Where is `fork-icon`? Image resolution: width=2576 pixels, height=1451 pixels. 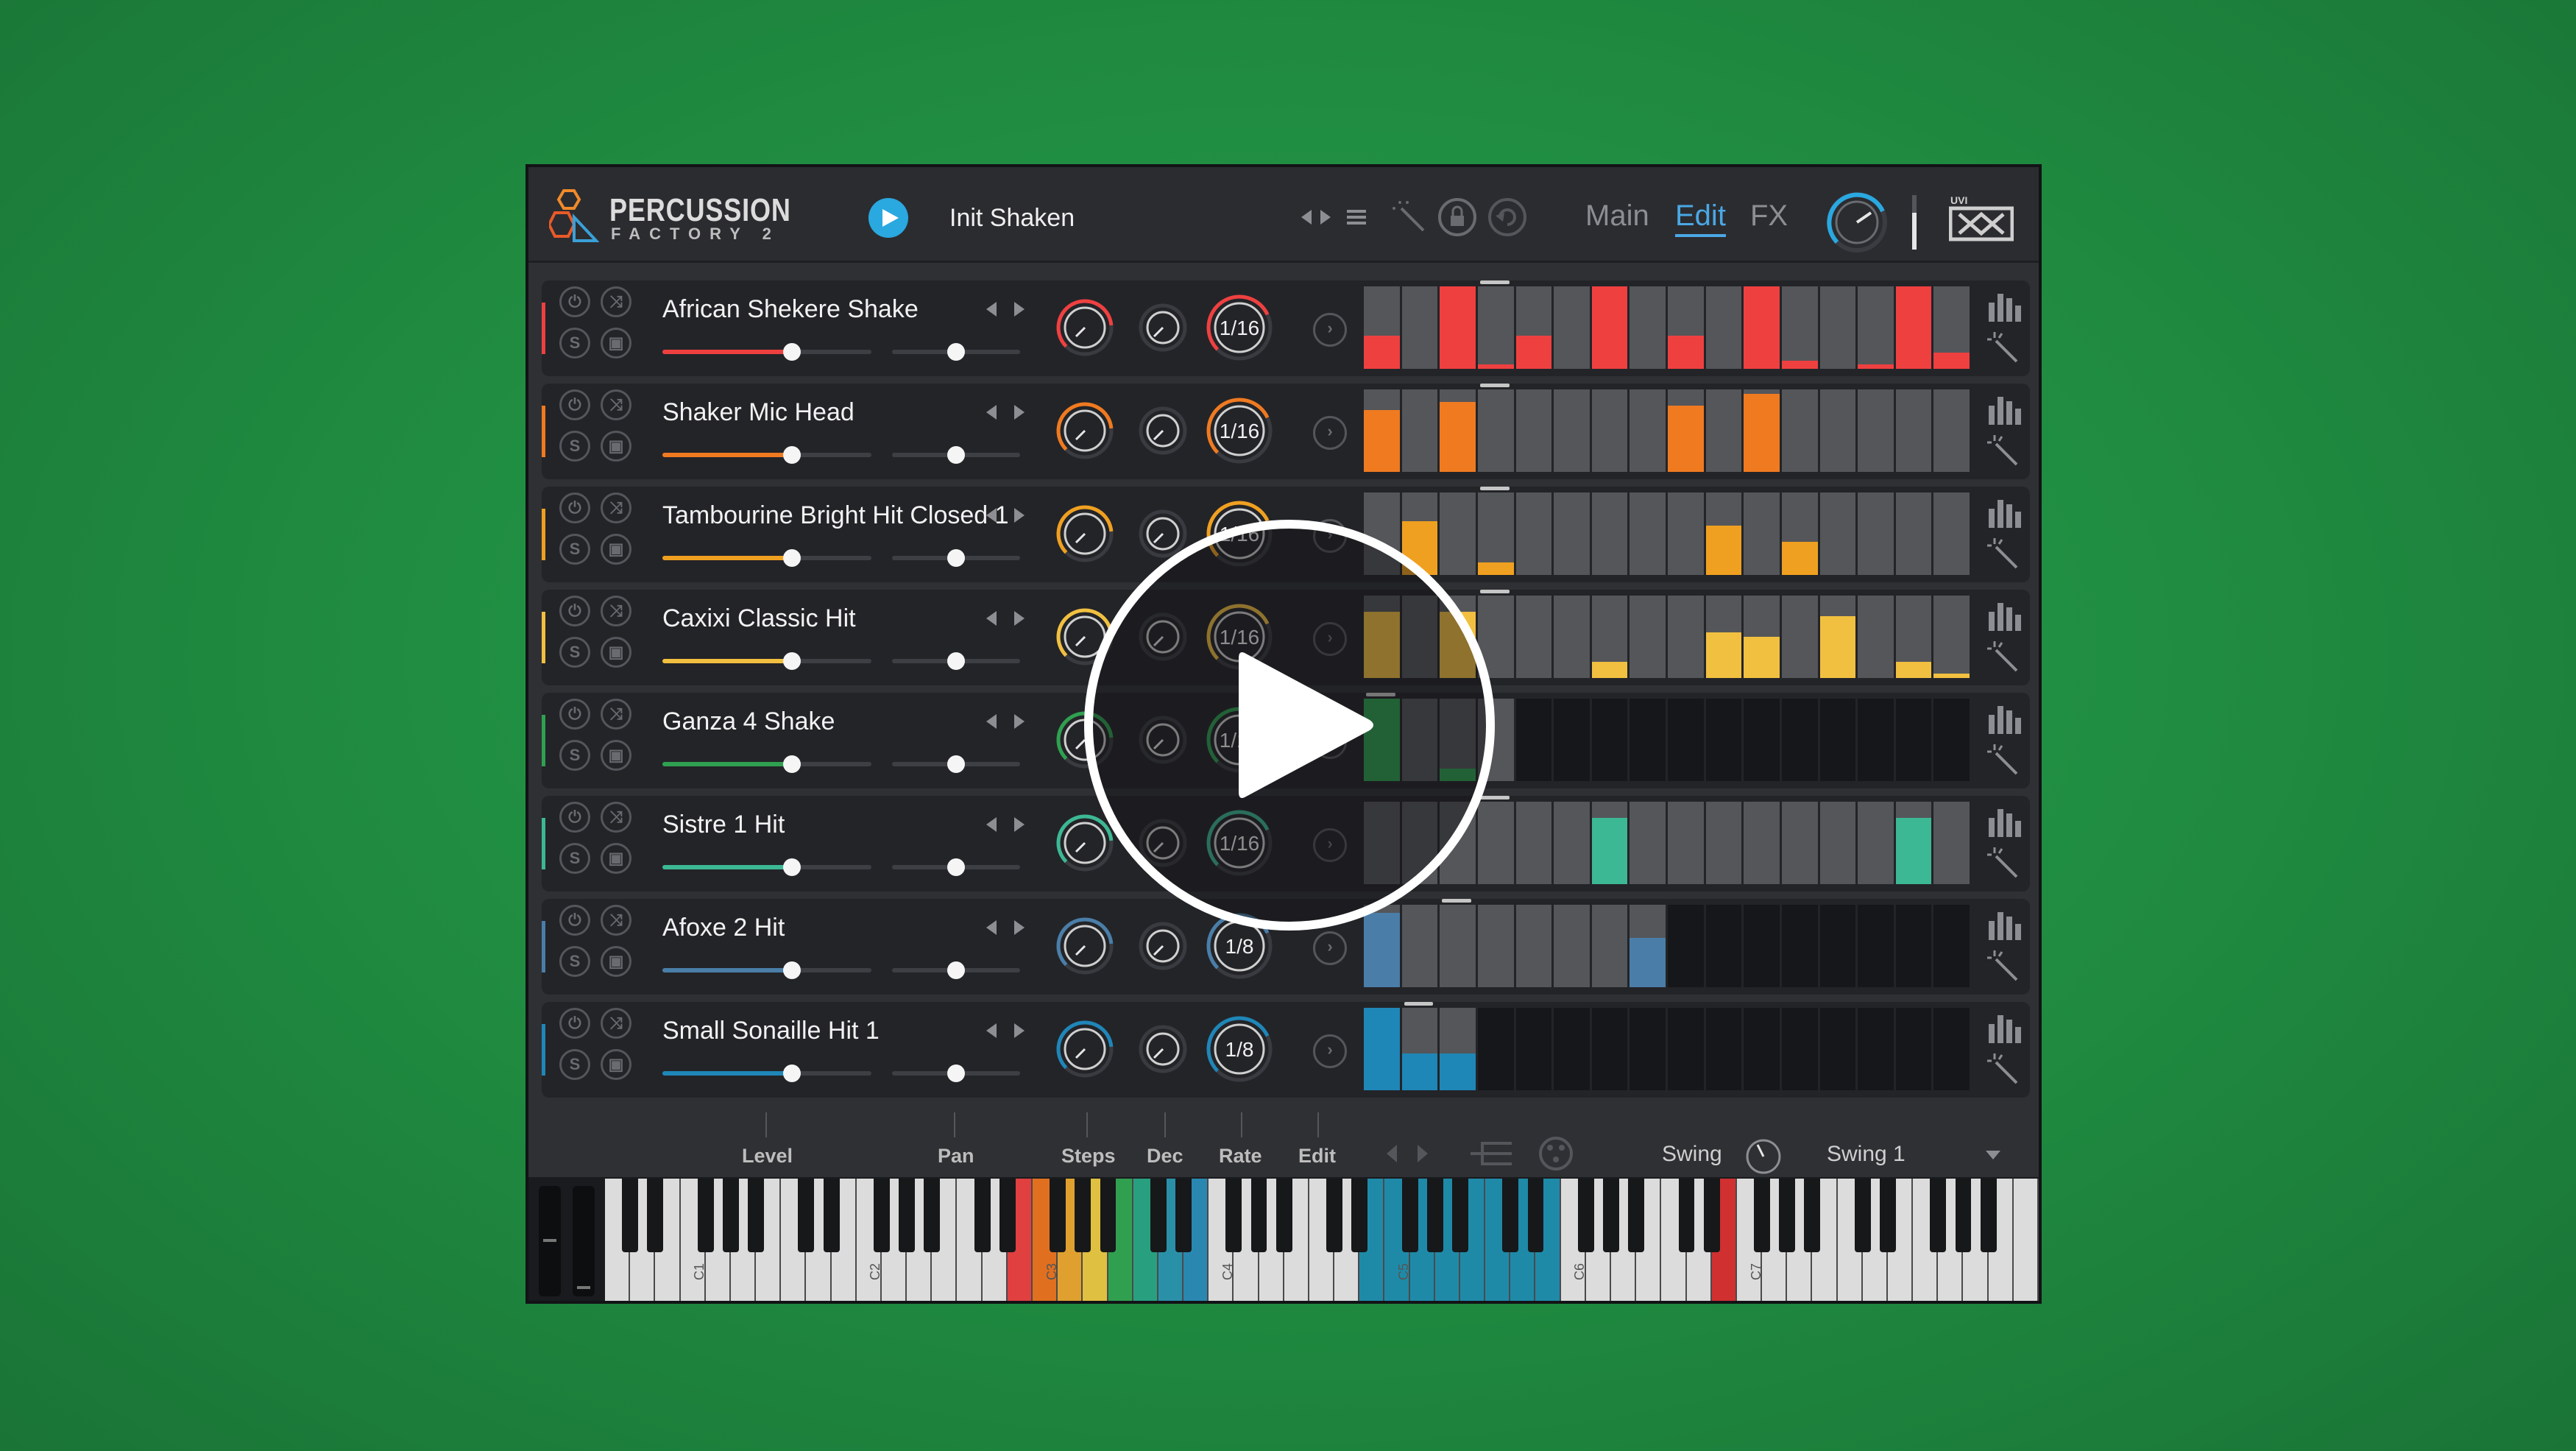
fork-icon is located at coordinates (1491, 1153).